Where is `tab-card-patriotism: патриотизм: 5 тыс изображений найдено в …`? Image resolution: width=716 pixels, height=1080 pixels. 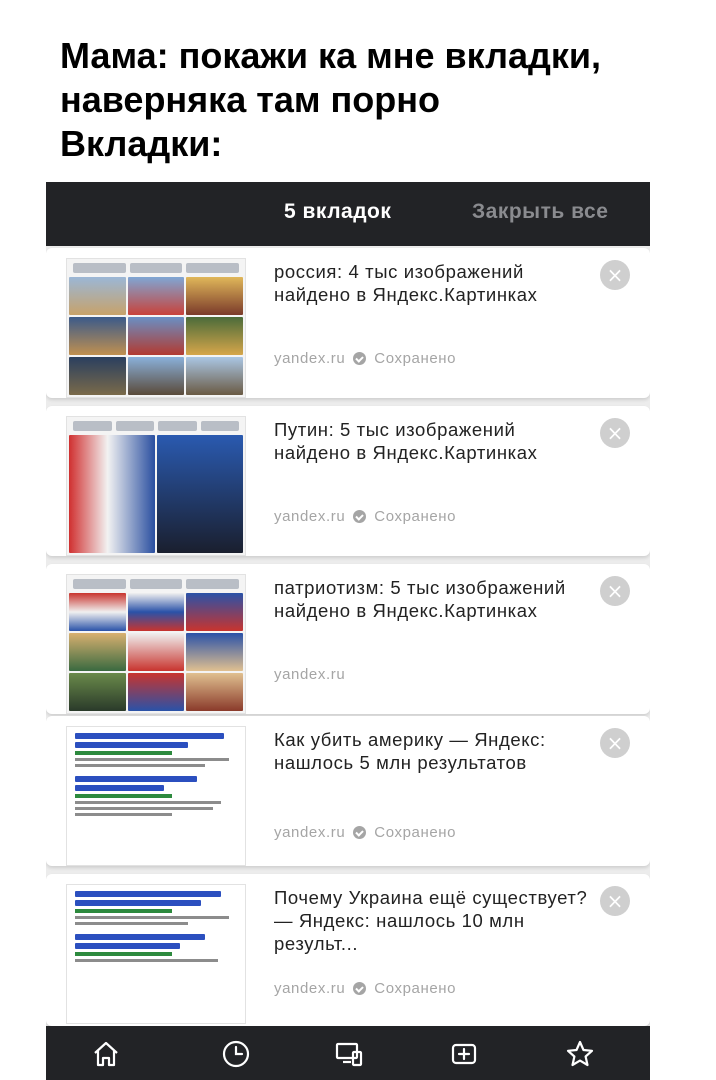 tab-card-patriotism: патриотизм: 5 тыс изображений найдено в … is located at coordinates (348, 639).